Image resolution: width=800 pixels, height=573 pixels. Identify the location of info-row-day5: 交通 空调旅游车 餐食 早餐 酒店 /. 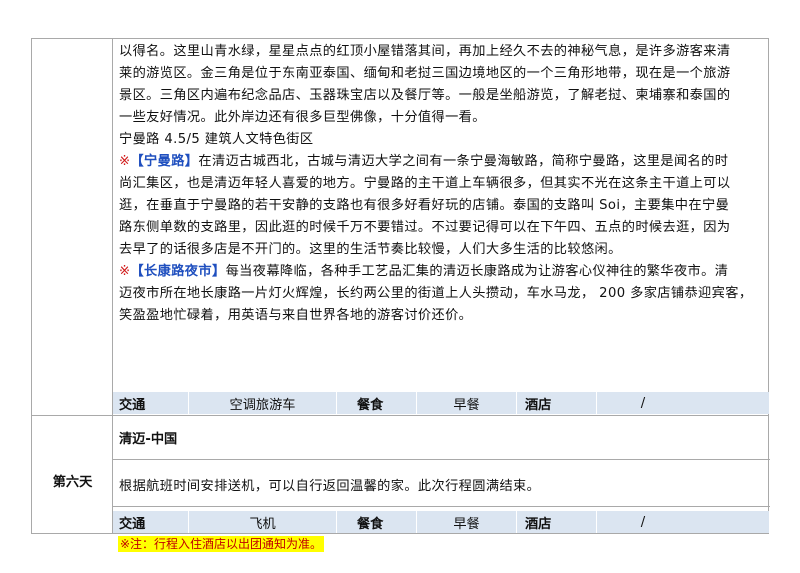
(441, 403).